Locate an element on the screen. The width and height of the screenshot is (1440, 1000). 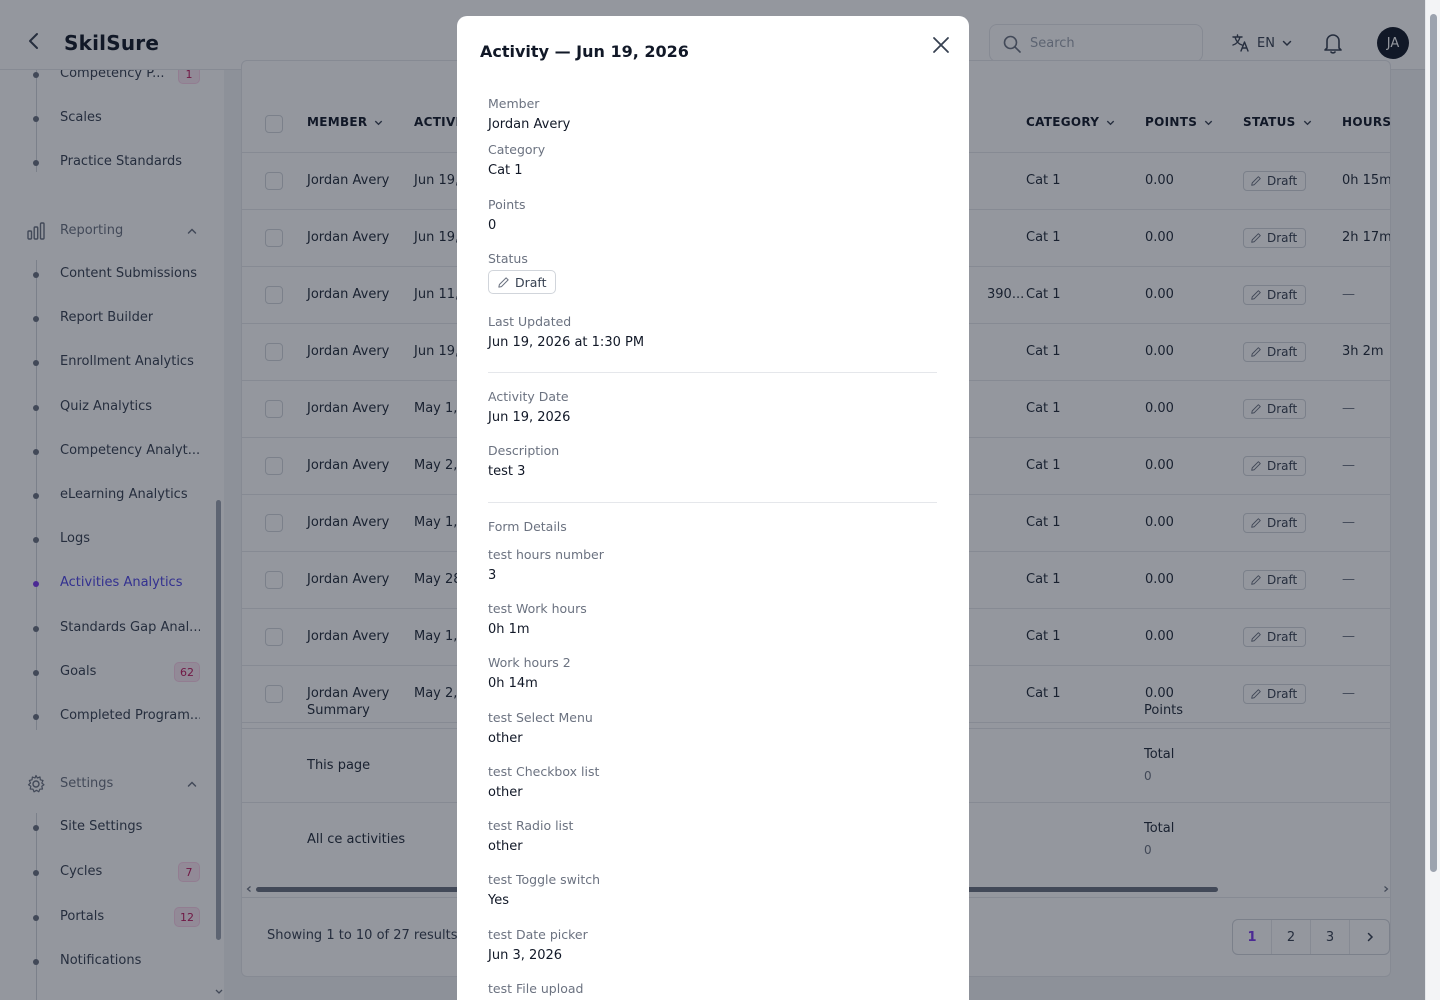
field-label-test-work-hours: test Work hours is located at coordinates (537, 608).